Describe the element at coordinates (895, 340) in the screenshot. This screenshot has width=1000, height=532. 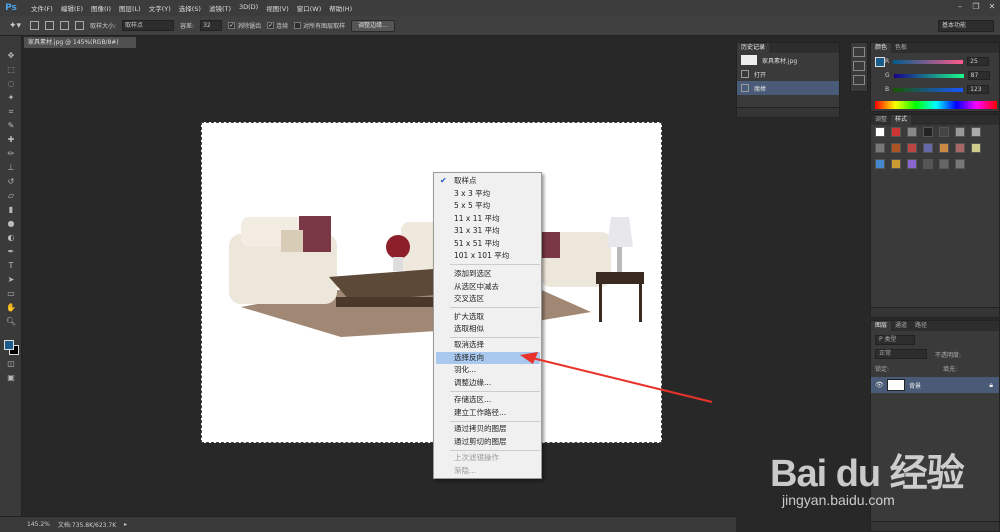
I see `layer-filter-select: P 类型` at that location.